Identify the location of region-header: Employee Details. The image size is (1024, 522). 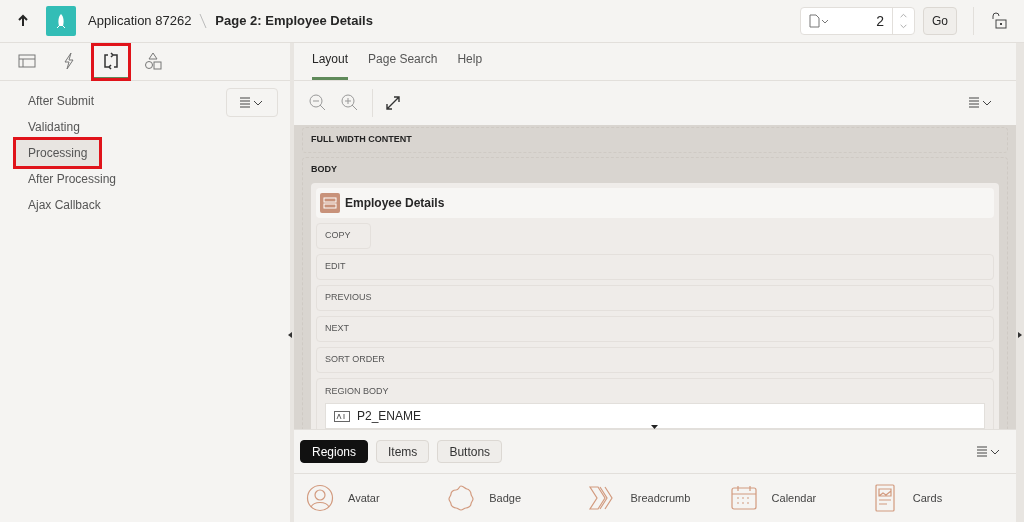
(655, 202).